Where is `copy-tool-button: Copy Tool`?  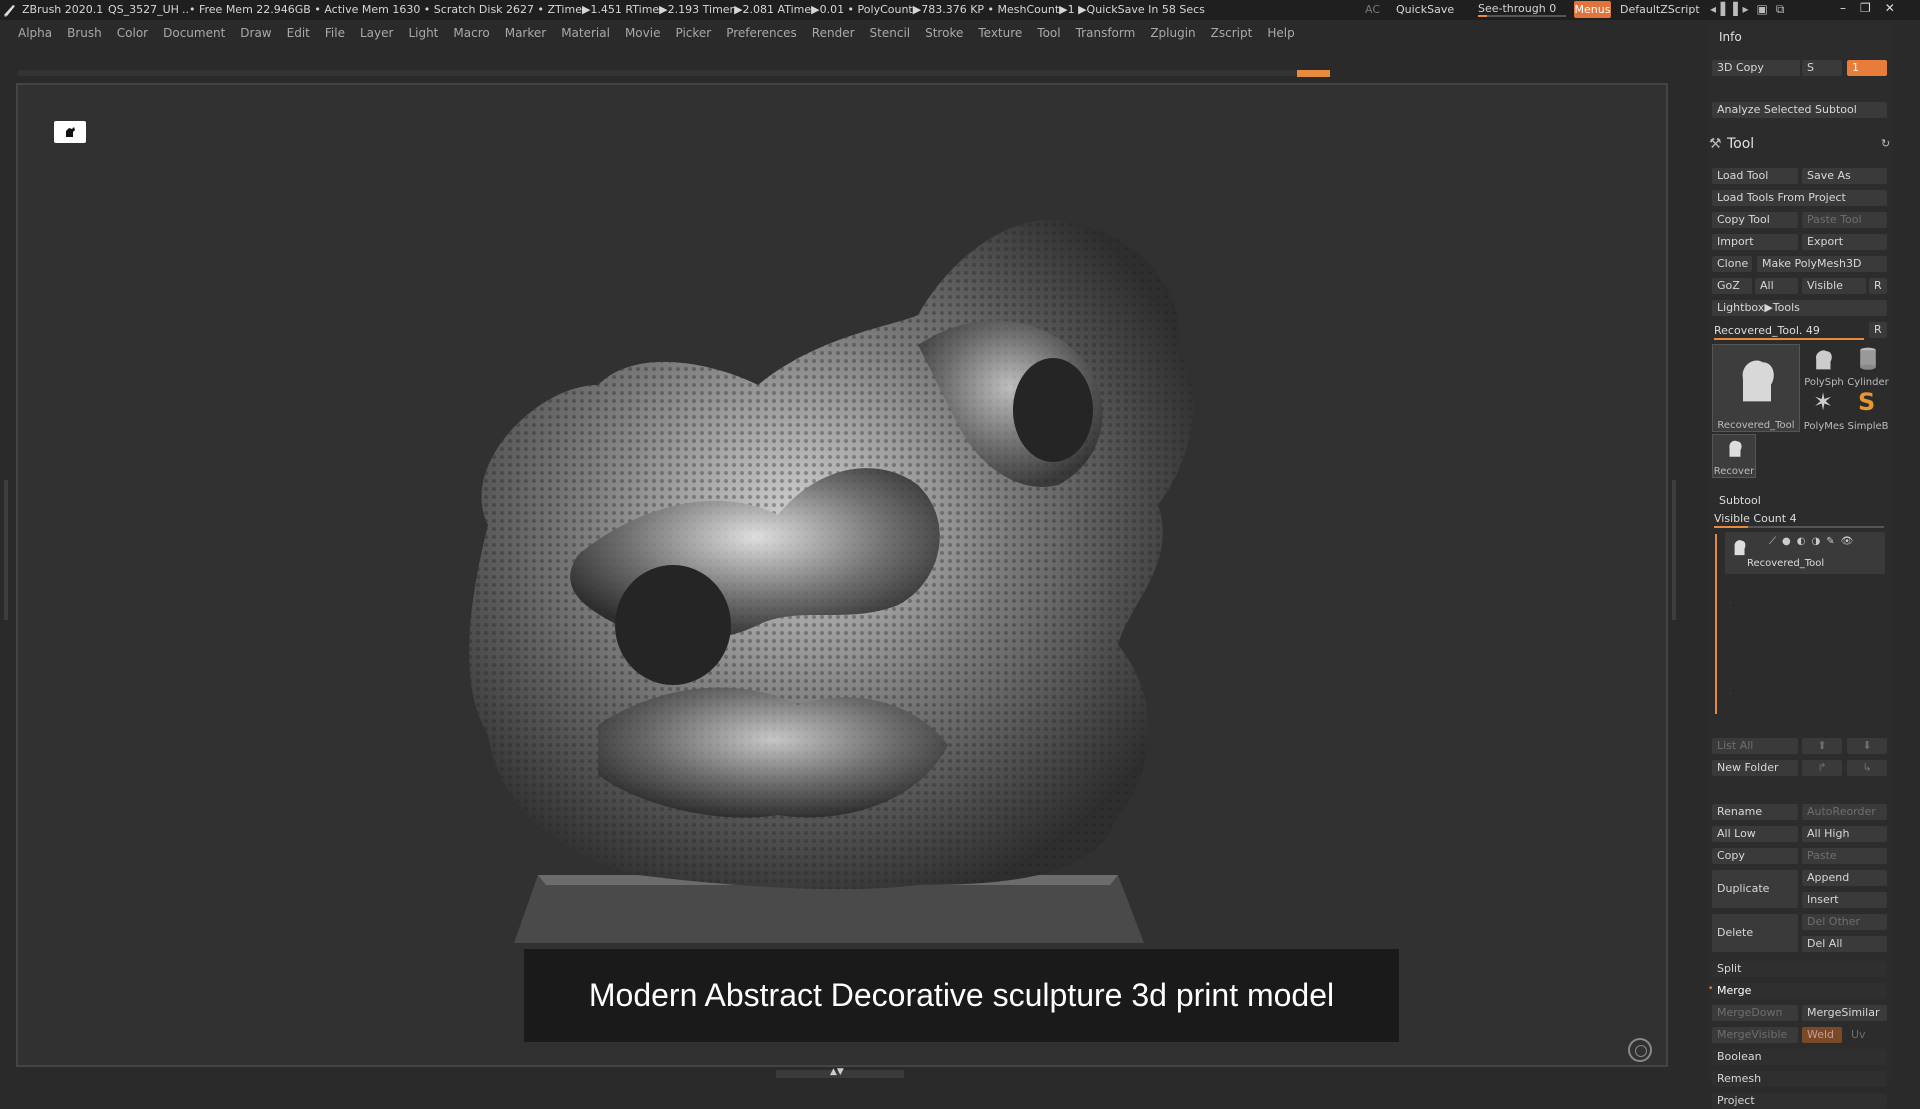 copy-tool-button: Copy Tool is located at coordinates (1755, 220).